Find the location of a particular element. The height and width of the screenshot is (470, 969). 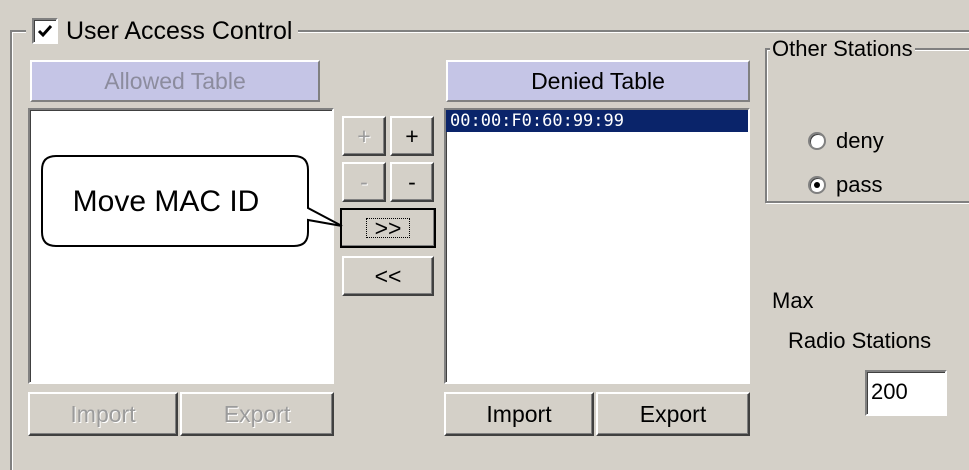

user-access-control-title: User Access Control is located at coordinates (179, 30).